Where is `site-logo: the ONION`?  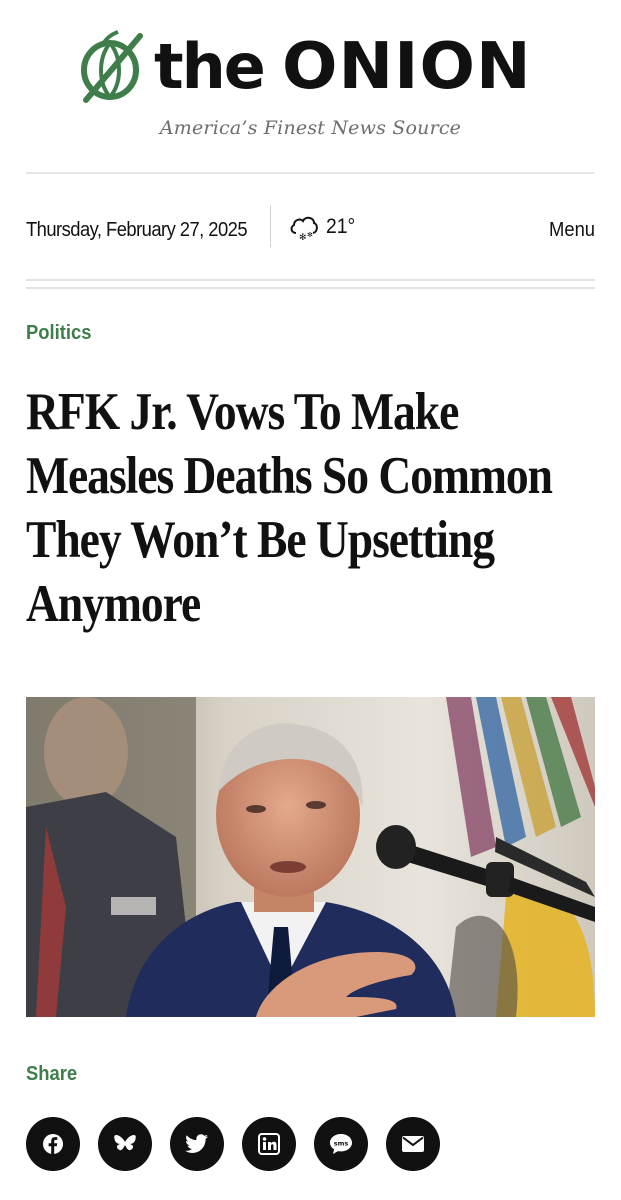 site-logo: the ONION is located at coordinates (311, 68).